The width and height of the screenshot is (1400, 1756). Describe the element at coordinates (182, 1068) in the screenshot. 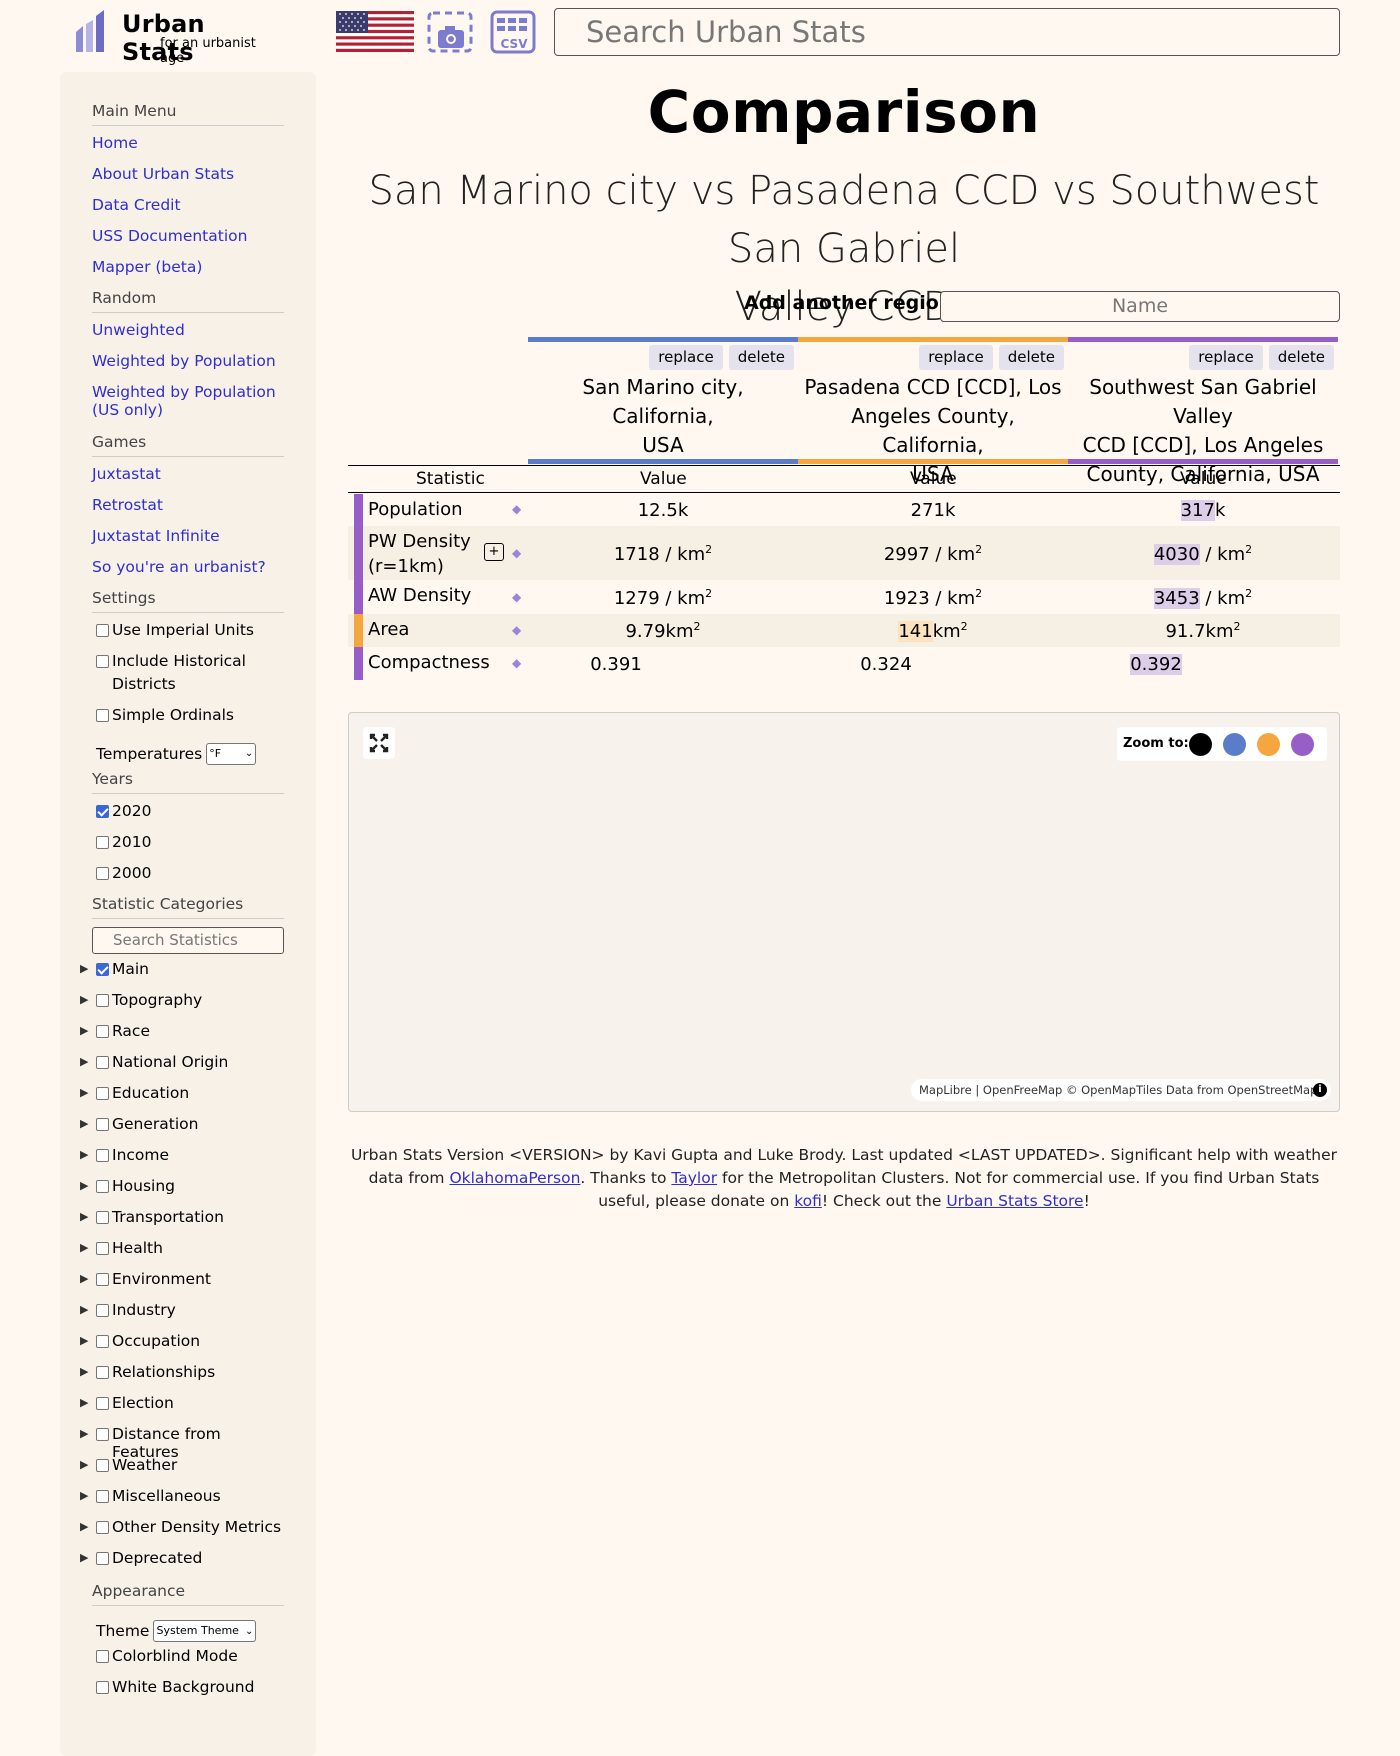

I see `category-item: ▶ National Origin` at that location.